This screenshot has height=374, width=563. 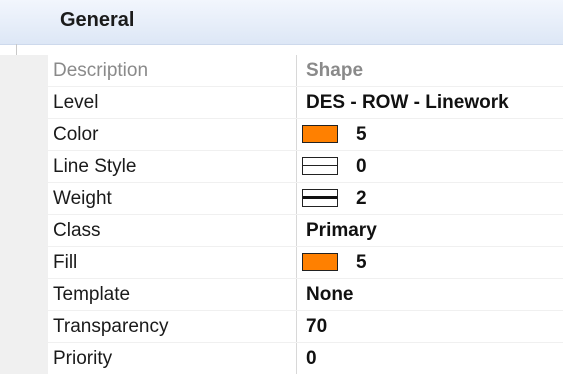 What do you see at coordinates (320, 166) in the screenshot?
I see `line-style-icon` at bounding box center [320, 166].